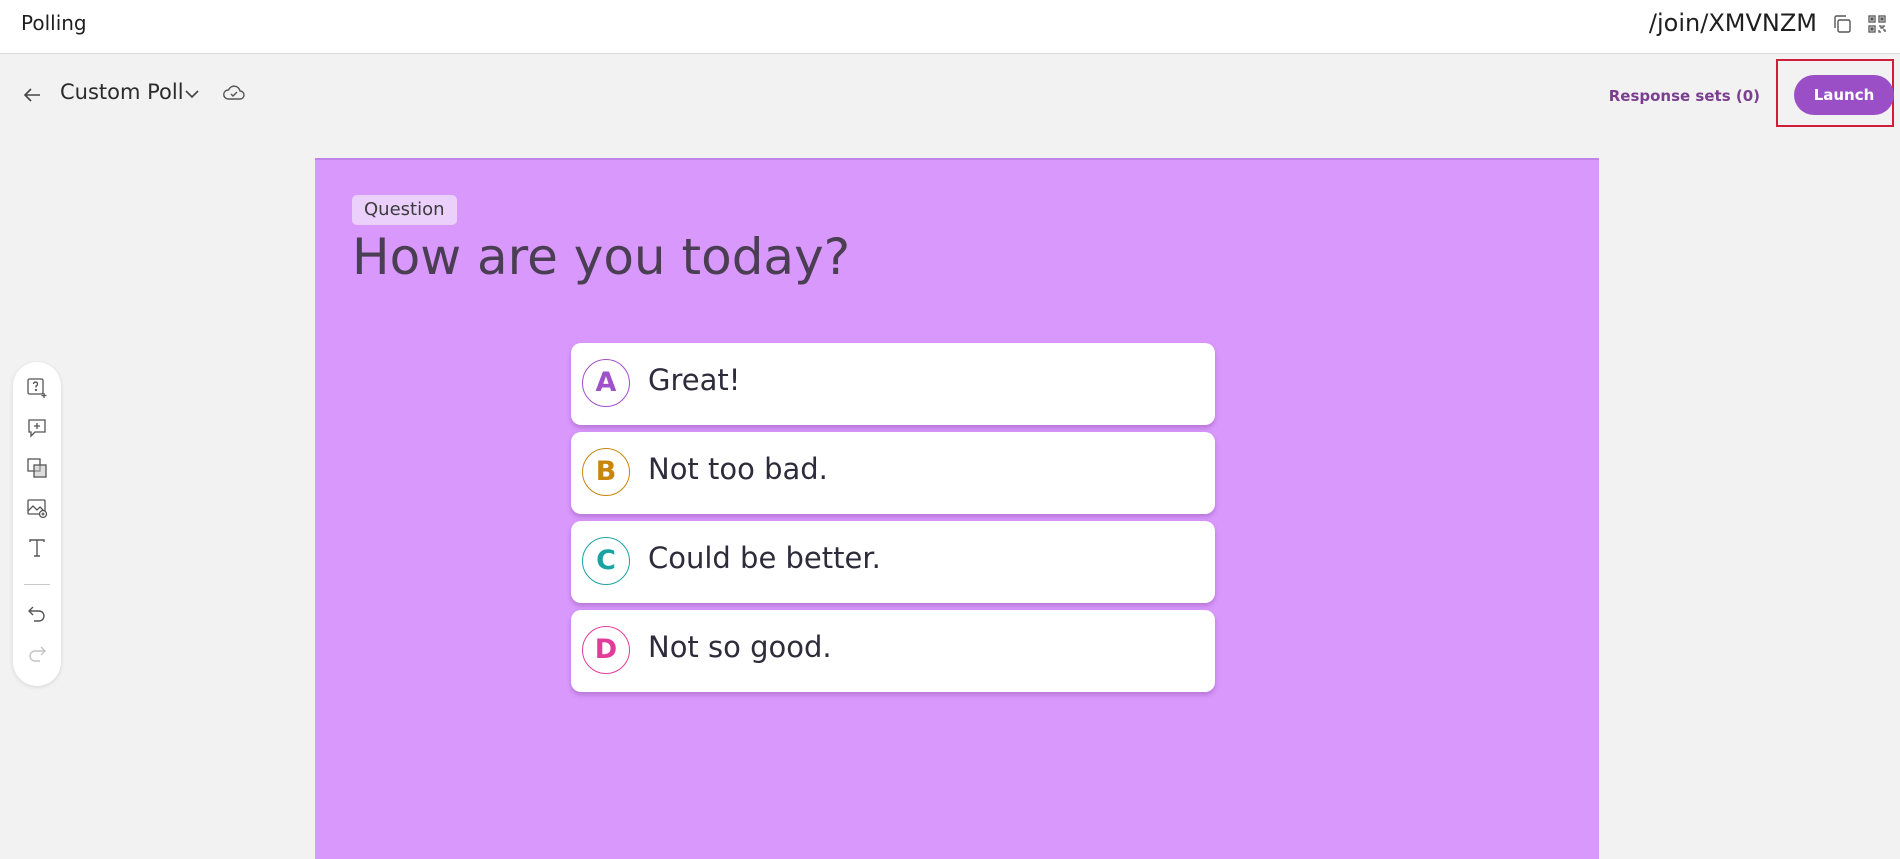 The width and height of the screenshot is (1900, 859). What do you see at coordinates (122, 92) in the screenshot?
I see `poll-title: Custom Poll` at bounding box center [122, 92].